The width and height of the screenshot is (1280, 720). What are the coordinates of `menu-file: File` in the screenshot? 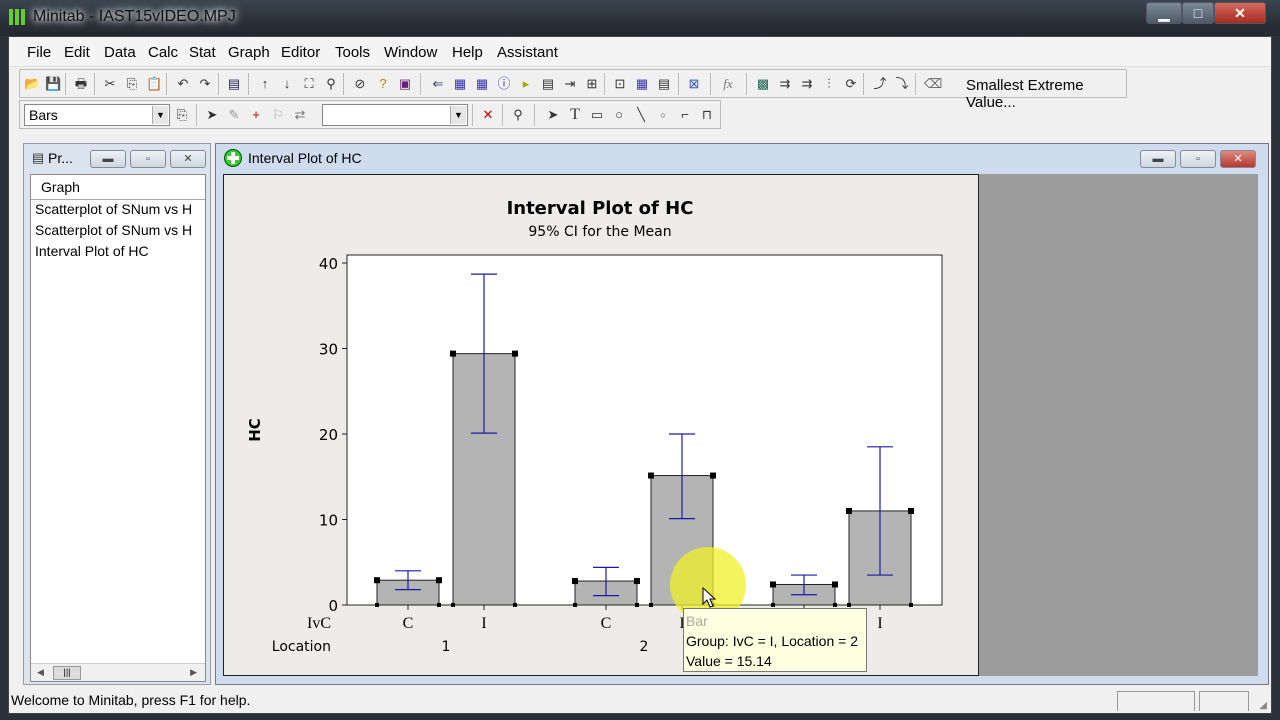 It's located at (39, 52).